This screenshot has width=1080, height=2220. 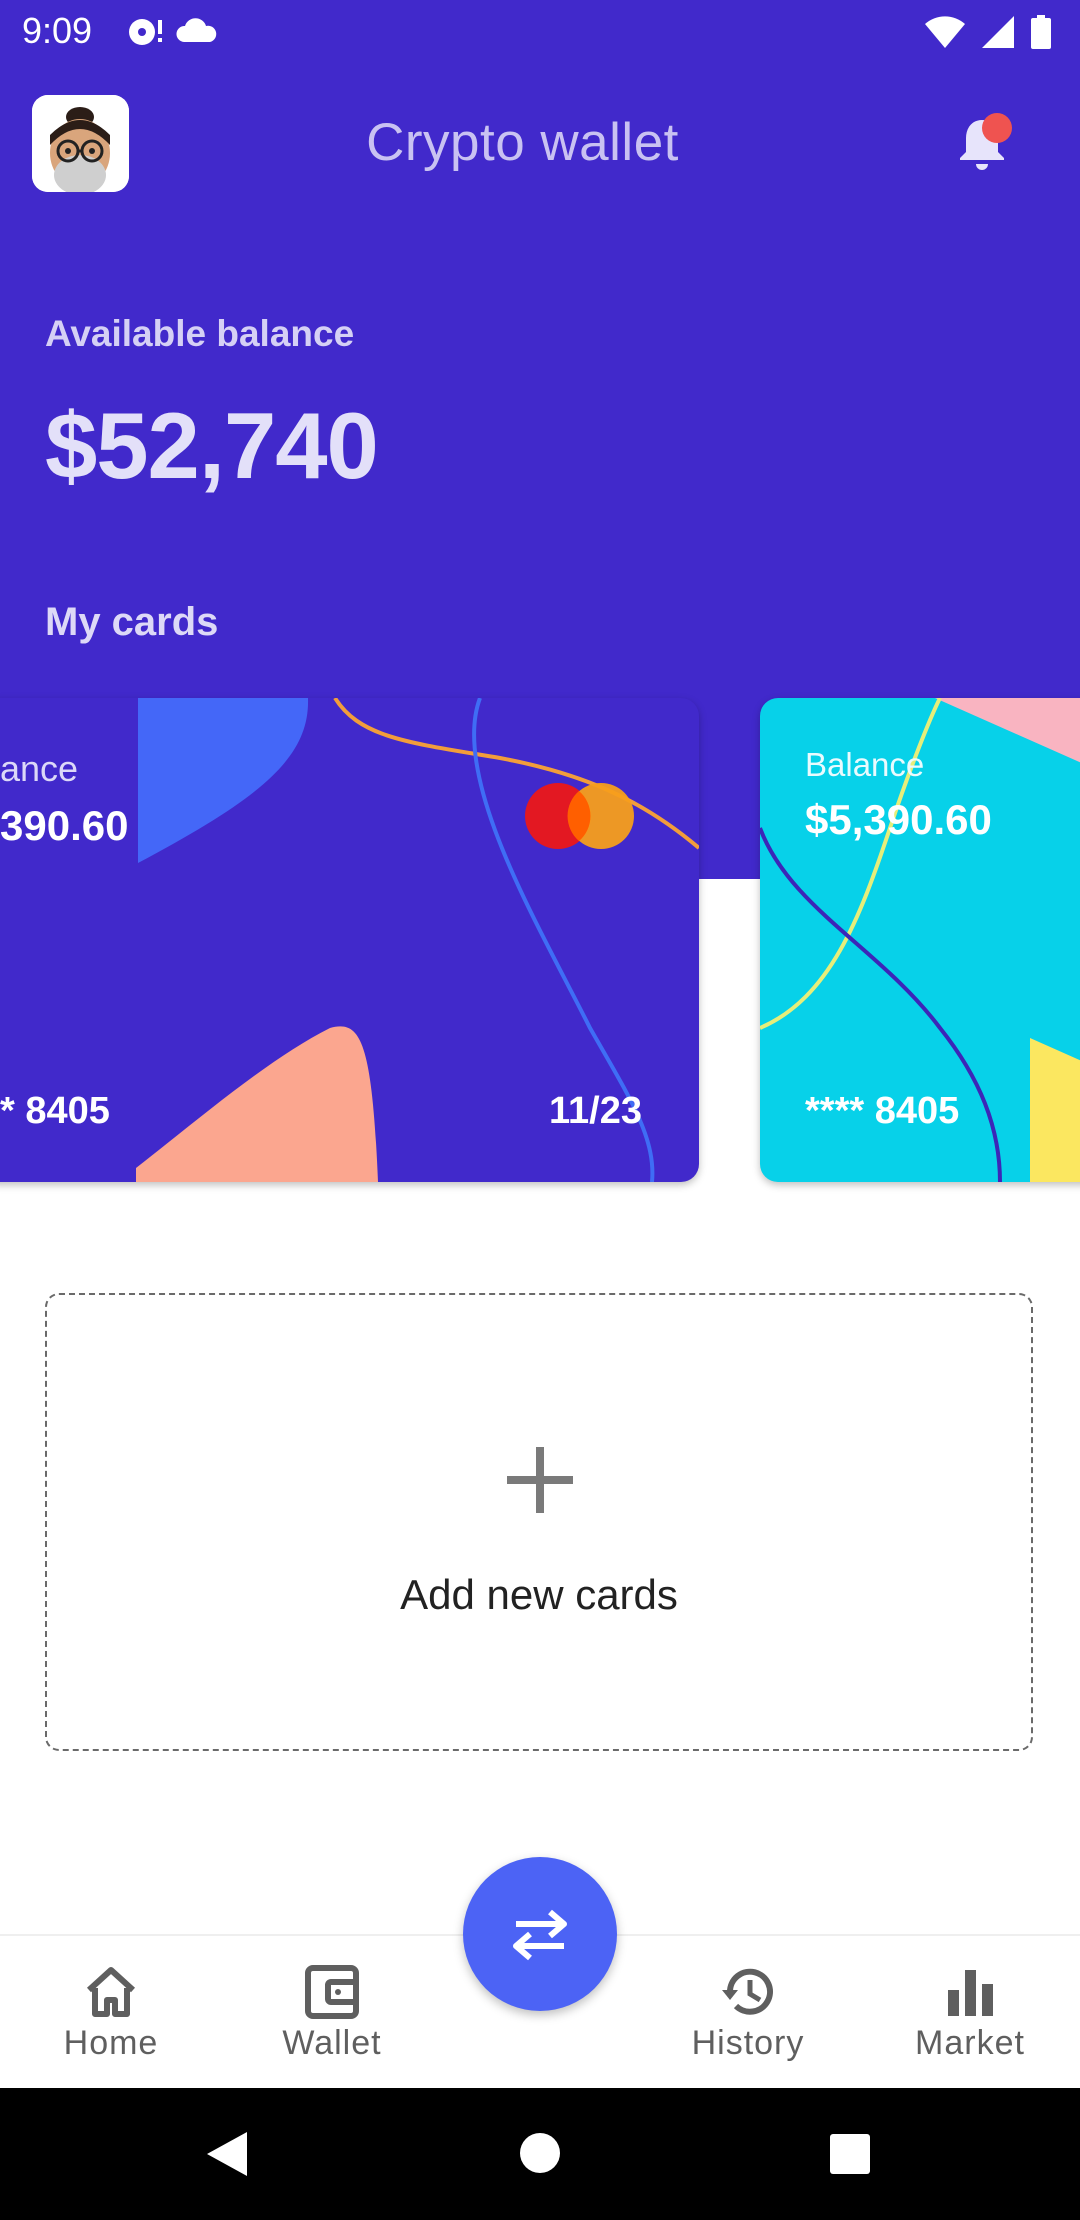 I want to click on add-new-card-label: Add new cards, so click(x=539, y=1594).